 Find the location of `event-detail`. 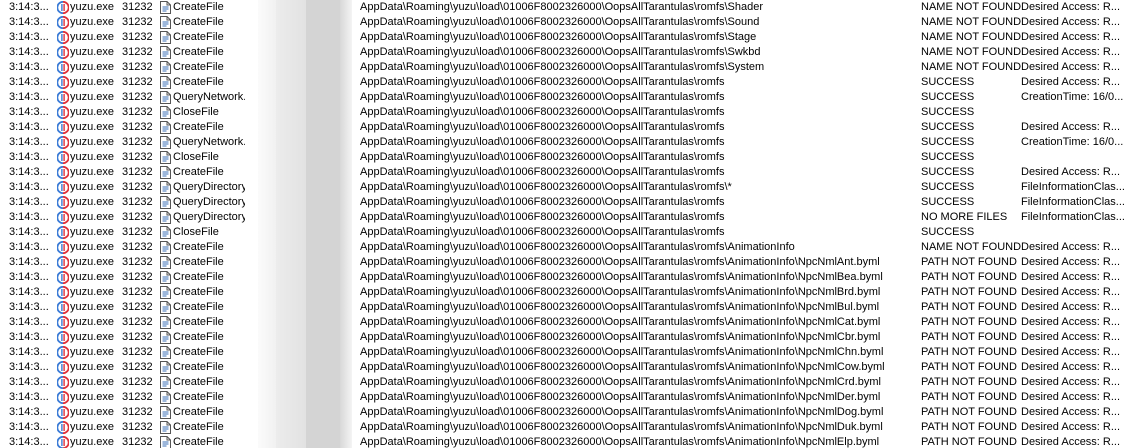

event-detail is located at coordinates (1075, 232).